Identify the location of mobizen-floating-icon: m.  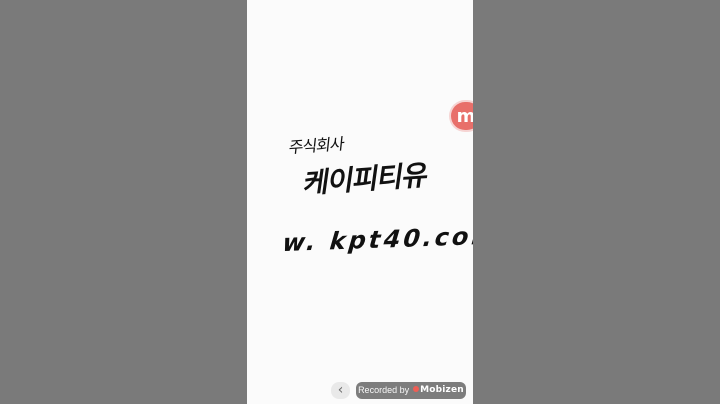
(464, 116).